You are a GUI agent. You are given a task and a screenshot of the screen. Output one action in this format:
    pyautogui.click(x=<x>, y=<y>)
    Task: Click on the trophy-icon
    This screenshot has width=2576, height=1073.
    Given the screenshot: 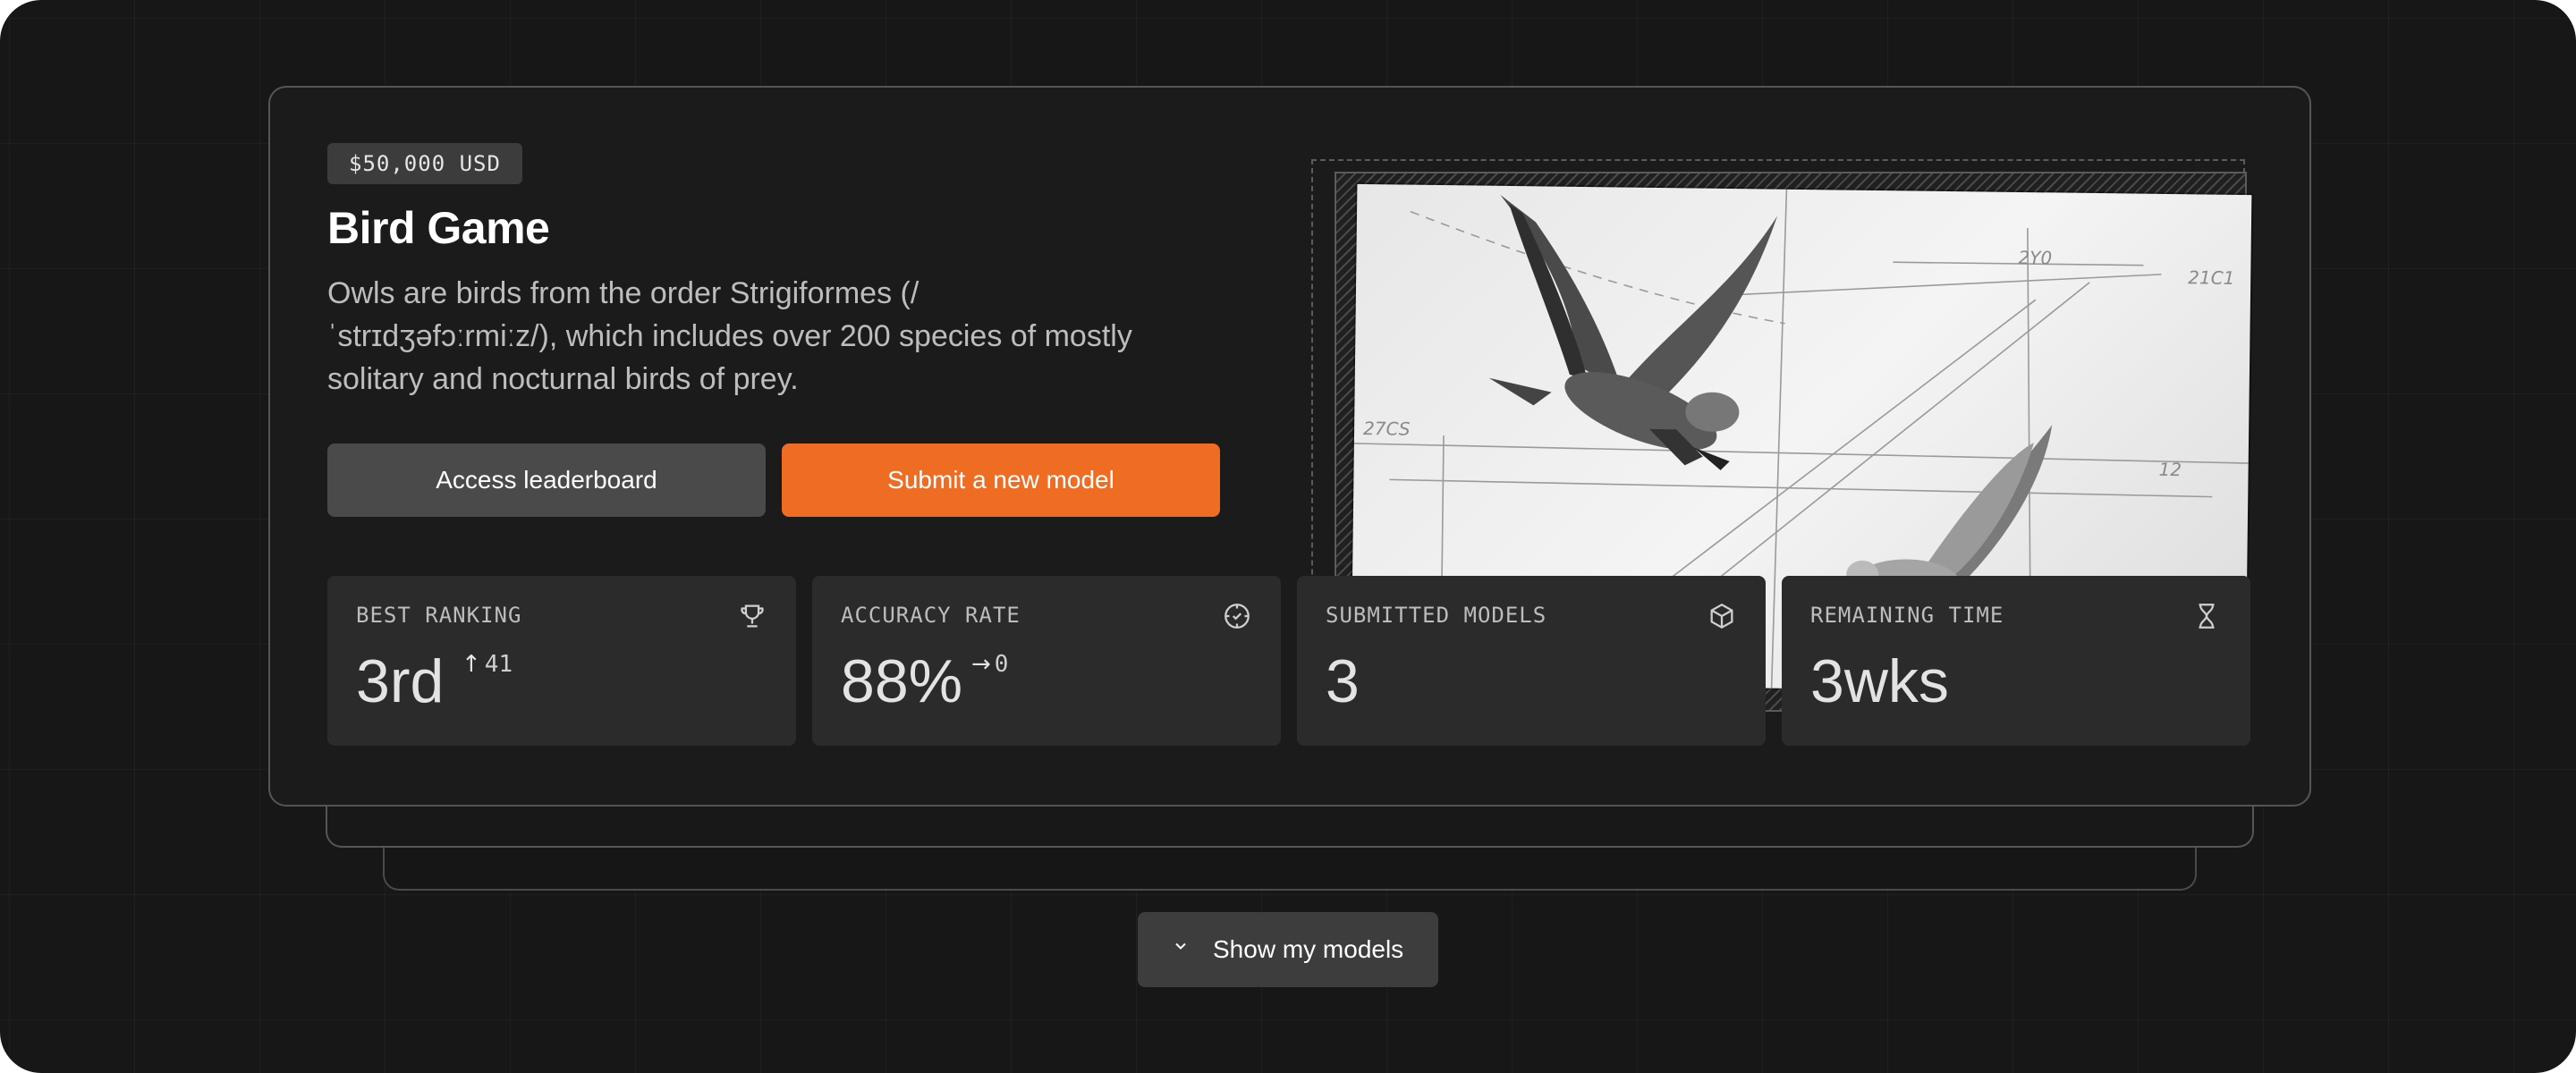 What is the action you would take?
    pyautogui.click(x=752, y=616)
    